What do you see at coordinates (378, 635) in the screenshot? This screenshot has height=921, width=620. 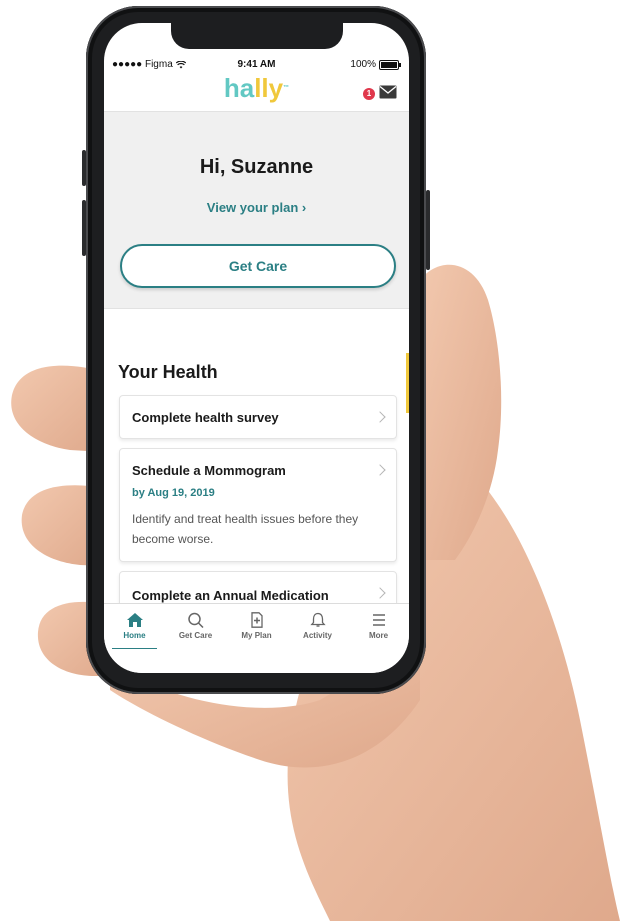 I see `tab-label: More` at bounding box center [378, 635].